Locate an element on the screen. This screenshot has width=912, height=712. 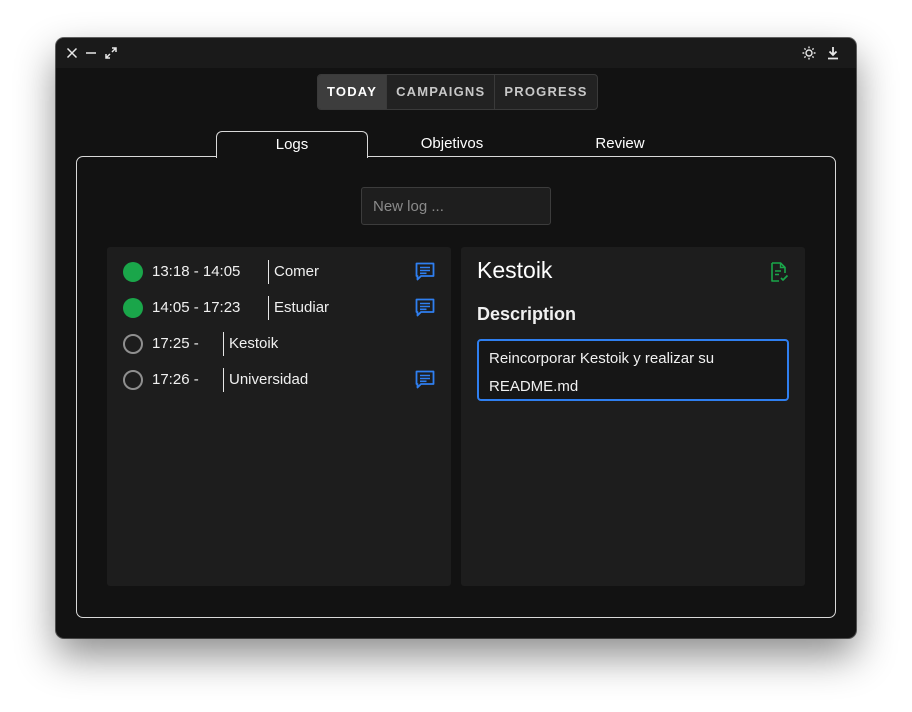
tab-today: TODAY is located at coordinates (353, 92).